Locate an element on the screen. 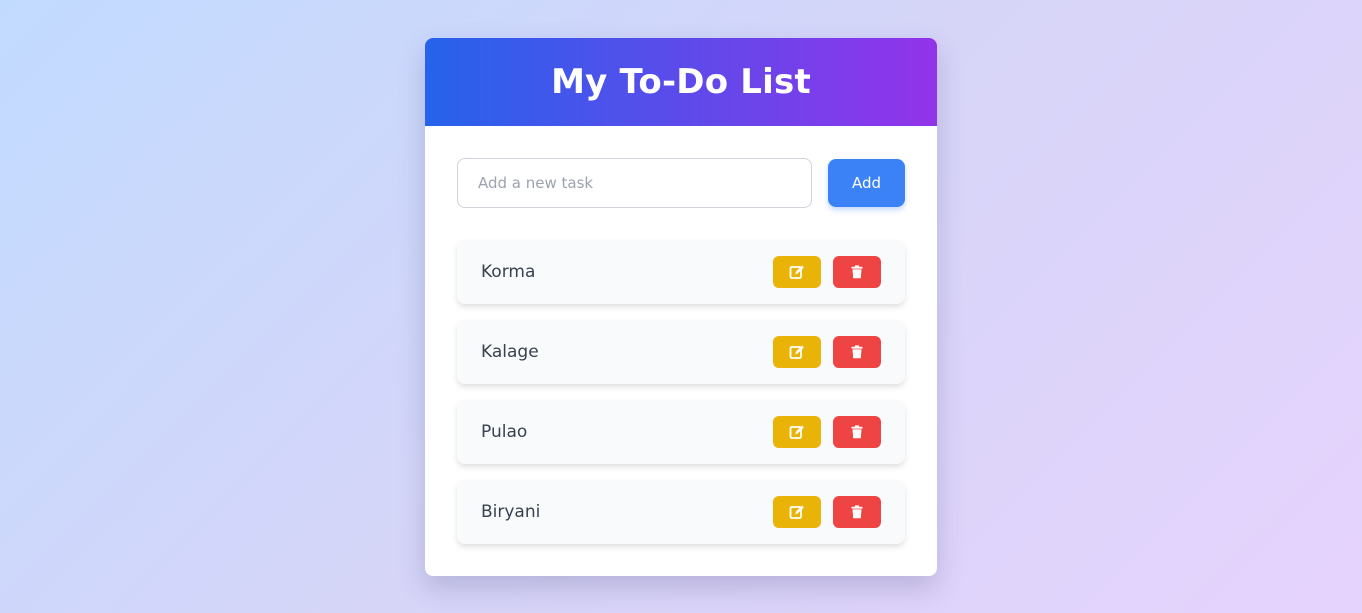 This screenshot has width=1362, height=613. task-item: Pulao is located at coordinates (681, 432).